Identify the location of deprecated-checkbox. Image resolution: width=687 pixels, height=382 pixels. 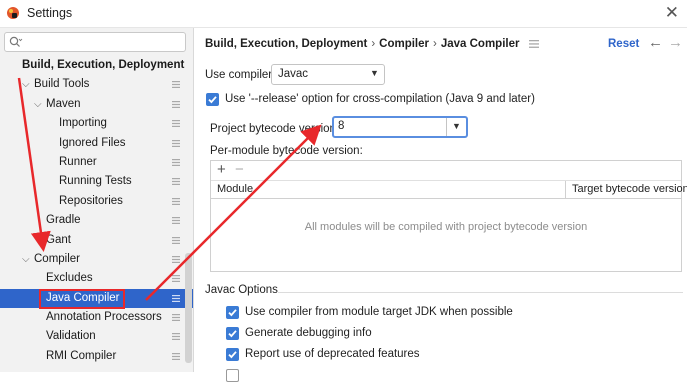
(232, 354).